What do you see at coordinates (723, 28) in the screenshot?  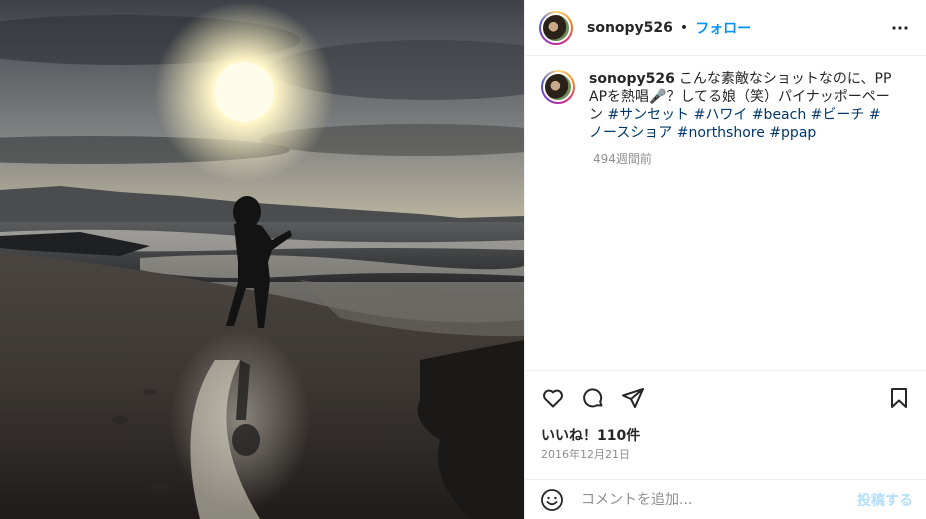 I see `follow-button: フォロー` at bounding box center [723, 28].